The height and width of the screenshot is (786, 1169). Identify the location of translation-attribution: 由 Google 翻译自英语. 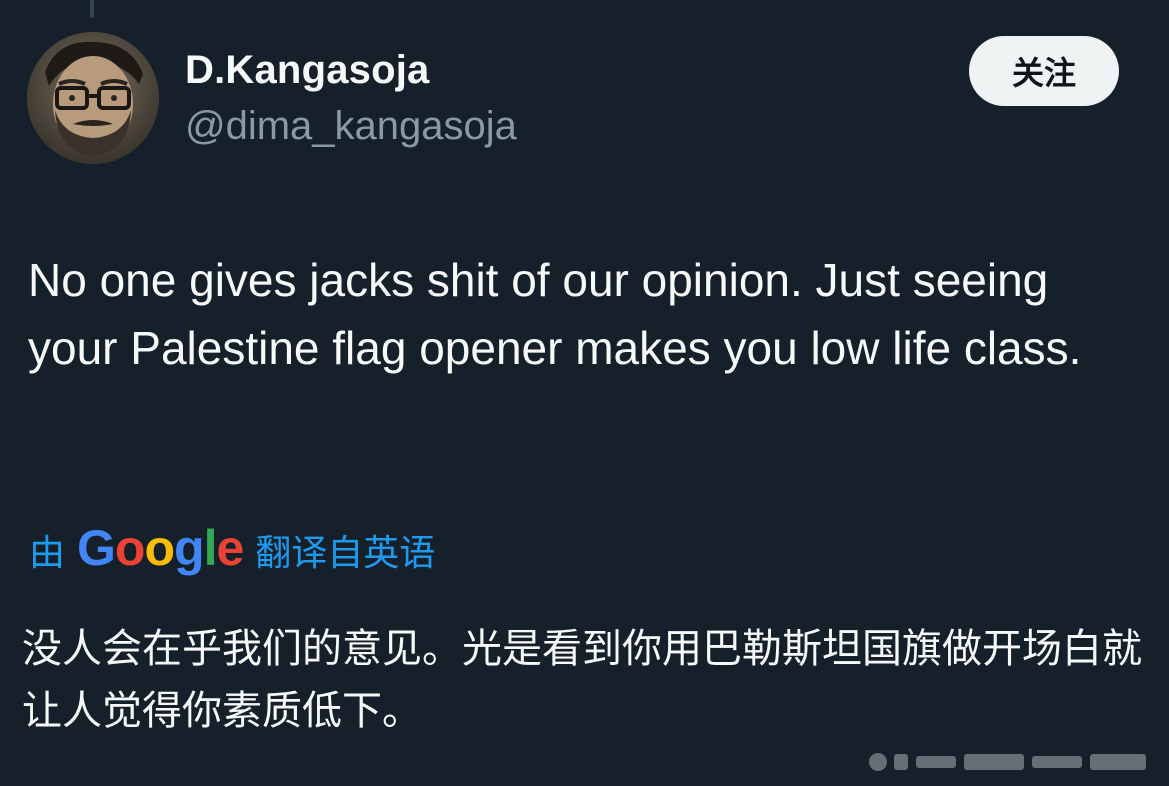
(232, 550).